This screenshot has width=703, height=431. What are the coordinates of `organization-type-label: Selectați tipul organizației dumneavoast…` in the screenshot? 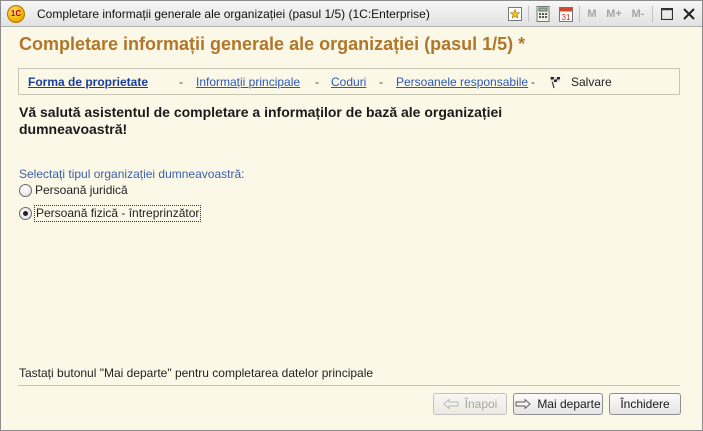 It's located at (132, 174).